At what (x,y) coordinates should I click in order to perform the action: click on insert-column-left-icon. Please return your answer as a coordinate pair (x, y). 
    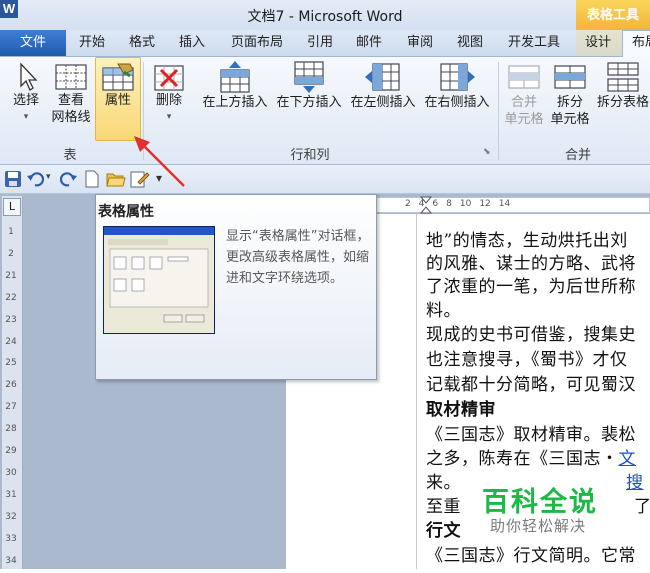
    Looking at the image, I should click on (382, 77).